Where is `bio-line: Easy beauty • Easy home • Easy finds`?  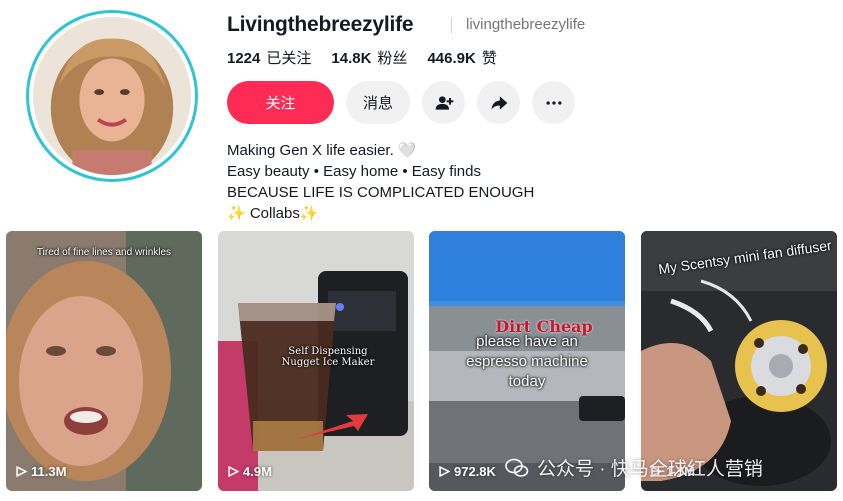 bio-line: Easy beauty • Easy home • Easy finds is located at coordinates (354, 171).